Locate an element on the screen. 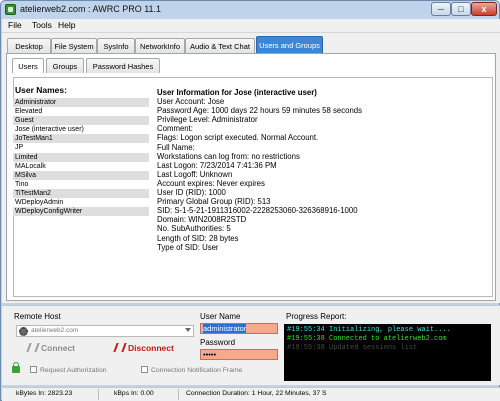 The height and width of the screenshot is (401, 500). connect-label: Connect is located at coordinates (58, 348).